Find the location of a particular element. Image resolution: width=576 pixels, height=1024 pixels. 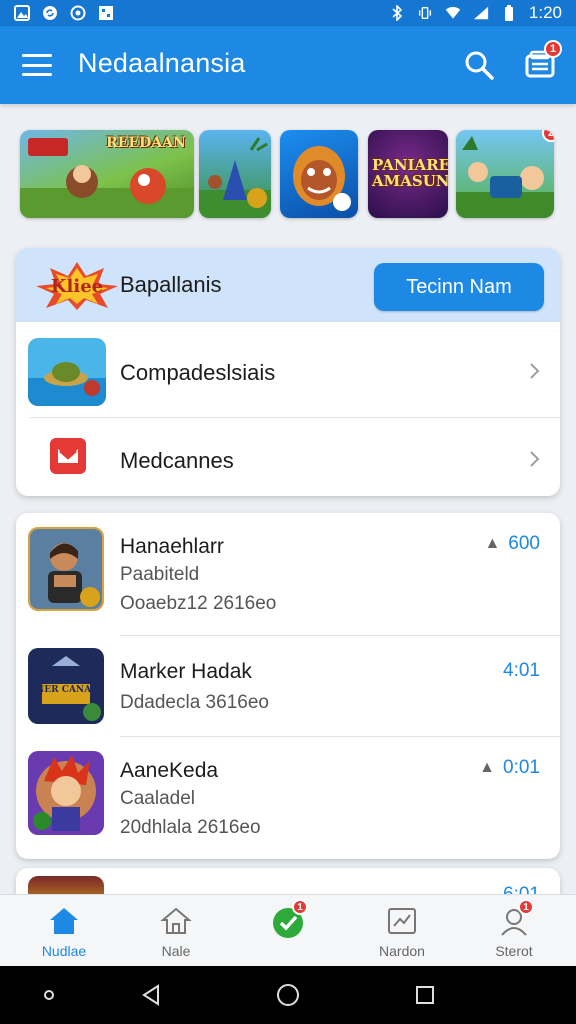

logo-text: Kliee is located at coordinates (77, 286).